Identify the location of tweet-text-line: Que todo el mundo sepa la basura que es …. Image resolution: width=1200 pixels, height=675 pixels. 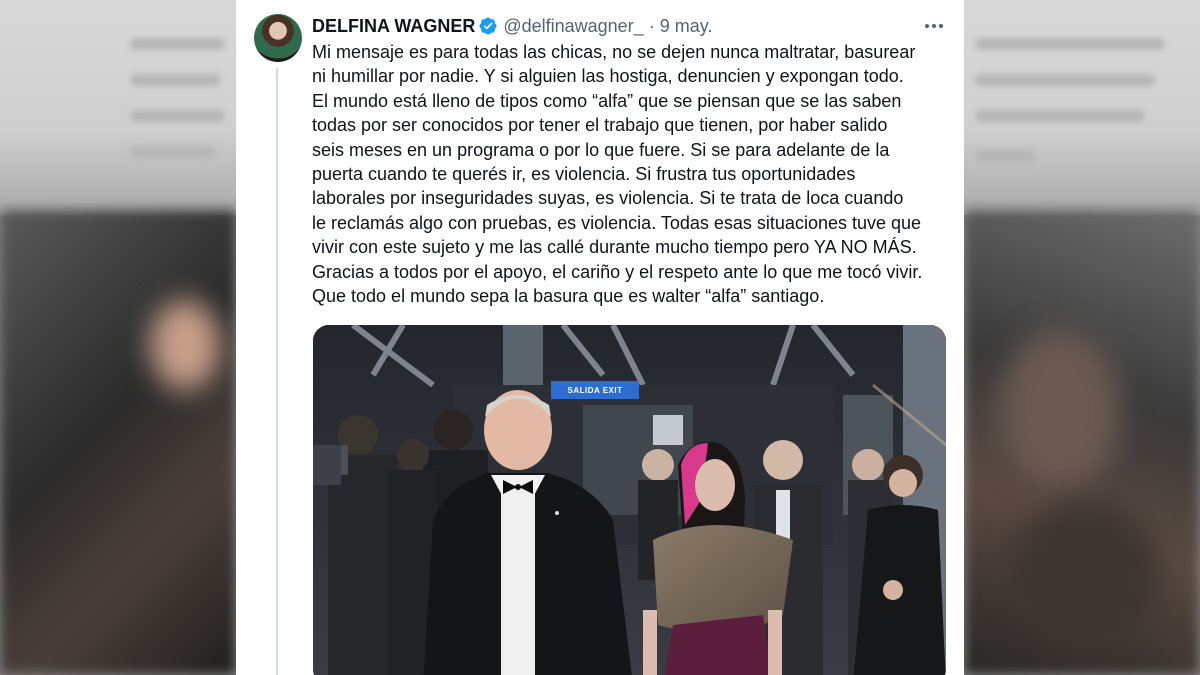
(568, 296).